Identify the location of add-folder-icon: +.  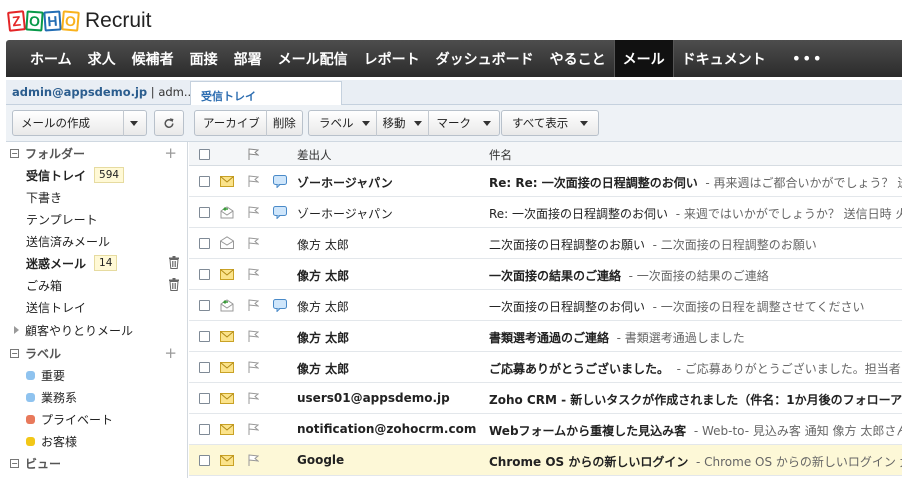
(170, 153).